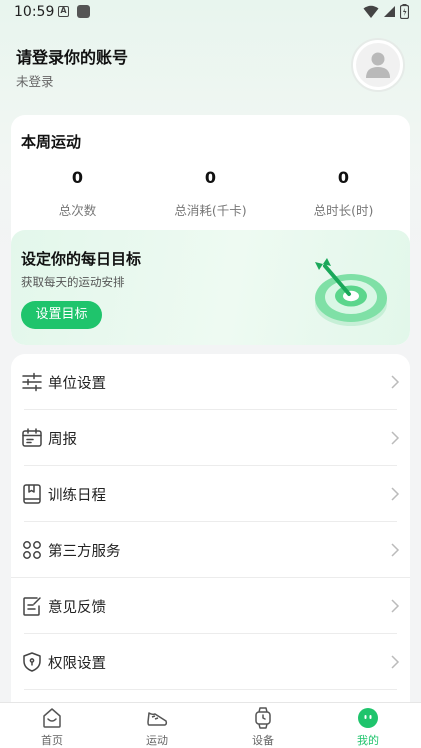 The width and height of the screenshot is (421, 748). What do you see at coordinates (389, 11) in the screenshot?
I see `signal-icon` at bounding box center [389, 11].